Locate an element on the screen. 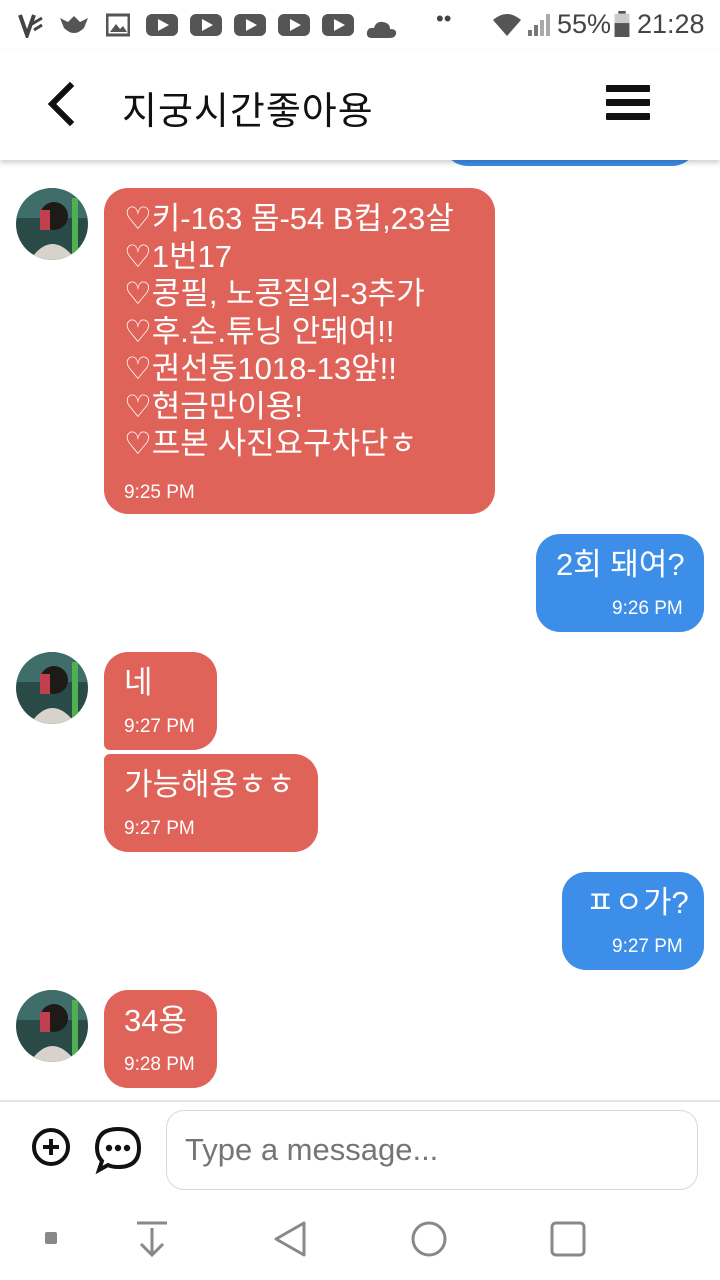  incoming-message: 가능해용ㅎㅎ 9:27 PM is located at coordinates (211, 803).